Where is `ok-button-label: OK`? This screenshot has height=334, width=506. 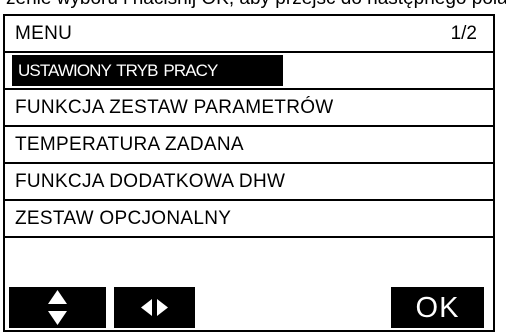
ok-button-label: OK is located at coordinates (437, 308).